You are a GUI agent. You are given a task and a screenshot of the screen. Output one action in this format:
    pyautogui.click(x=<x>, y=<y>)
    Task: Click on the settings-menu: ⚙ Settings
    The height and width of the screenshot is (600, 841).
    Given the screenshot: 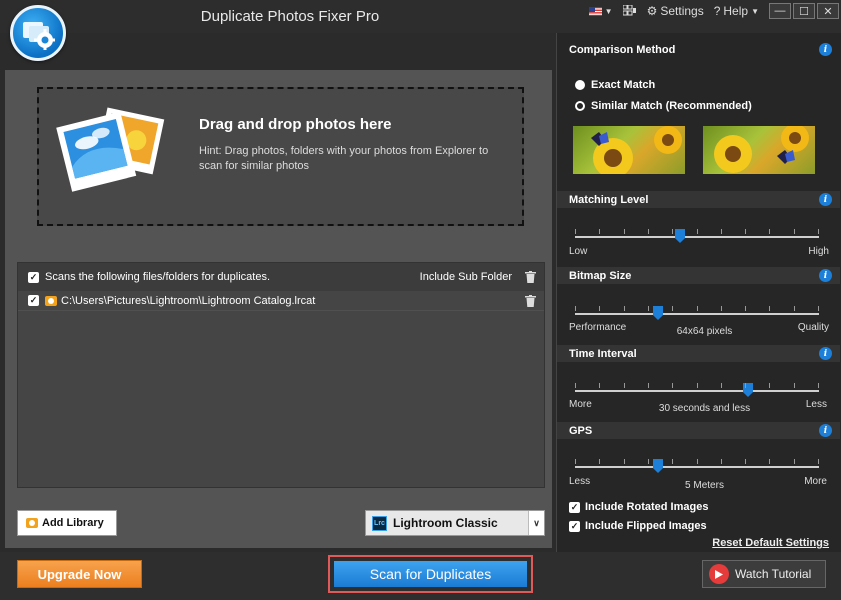 What is the action you would take?
    pyautogui.click(x=675, y=11)
    